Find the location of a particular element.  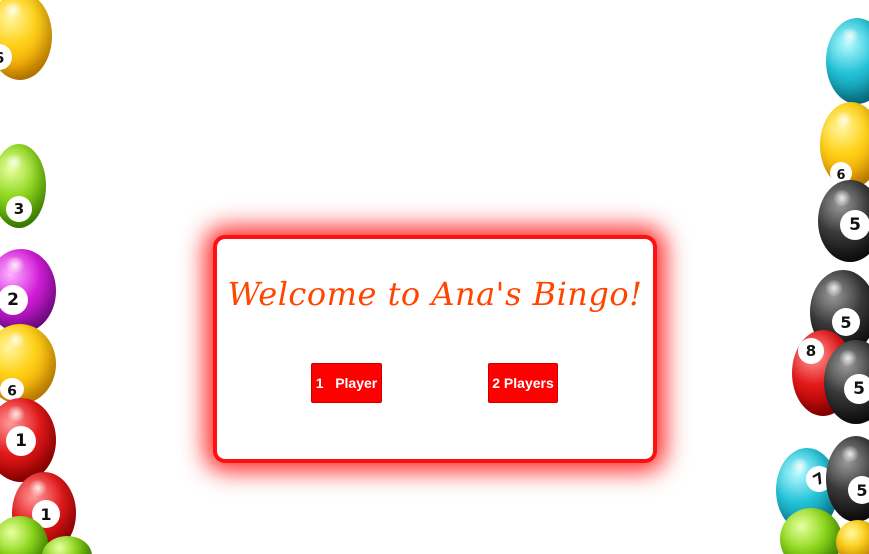

one-player-button: 1 Player is located at coordinates (346, 383).